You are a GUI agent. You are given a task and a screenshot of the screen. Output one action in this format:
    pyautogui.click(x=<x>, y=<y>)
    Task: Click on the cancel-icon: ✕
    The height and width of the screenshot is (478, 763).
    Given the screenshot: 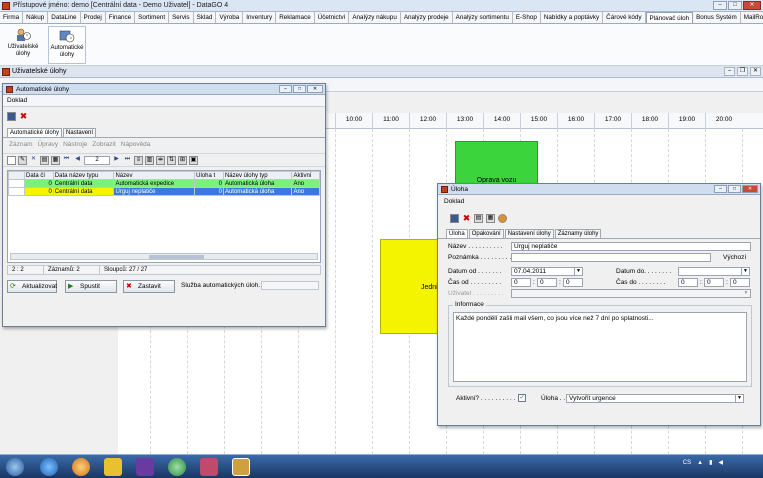 What is the action you would take?
    pyautogui.click(x=33, y=160)
    